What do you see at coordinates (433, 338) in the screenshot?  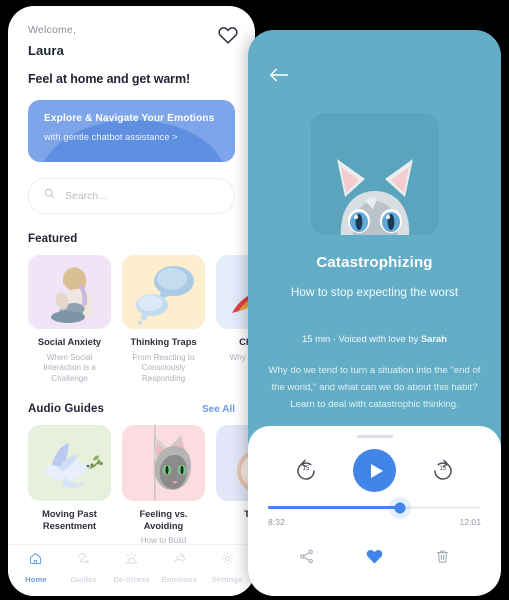 I see `meta-voice-name: Sarah` at bounding box center [433, 338].